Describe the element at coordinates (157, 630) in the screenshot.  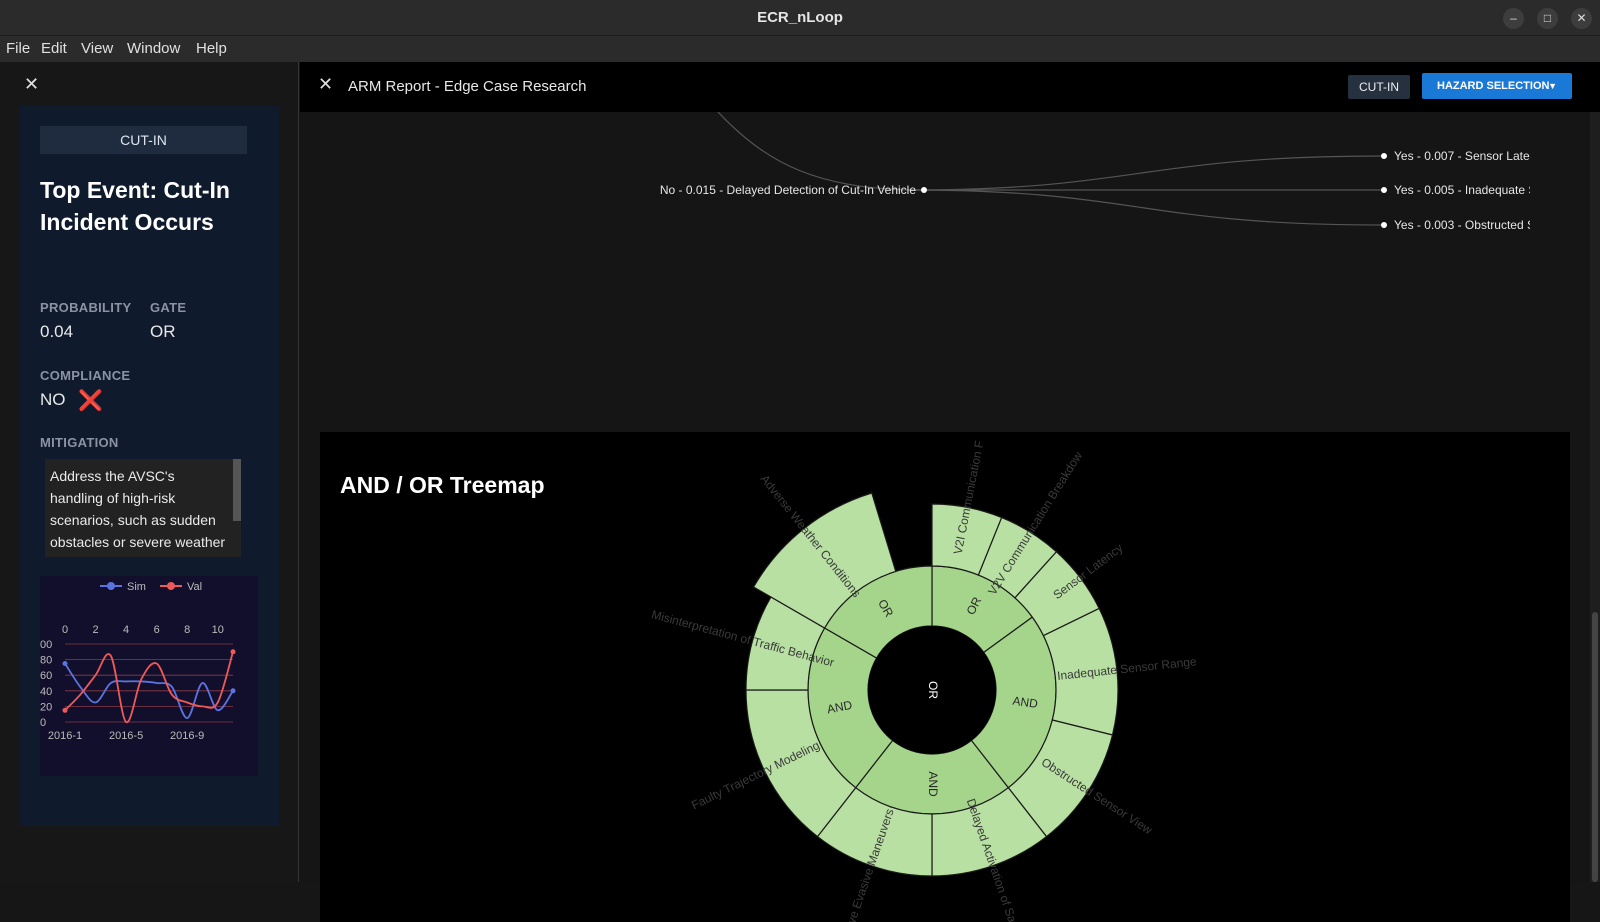
I see `x-tick-label-top: 6` at that location.